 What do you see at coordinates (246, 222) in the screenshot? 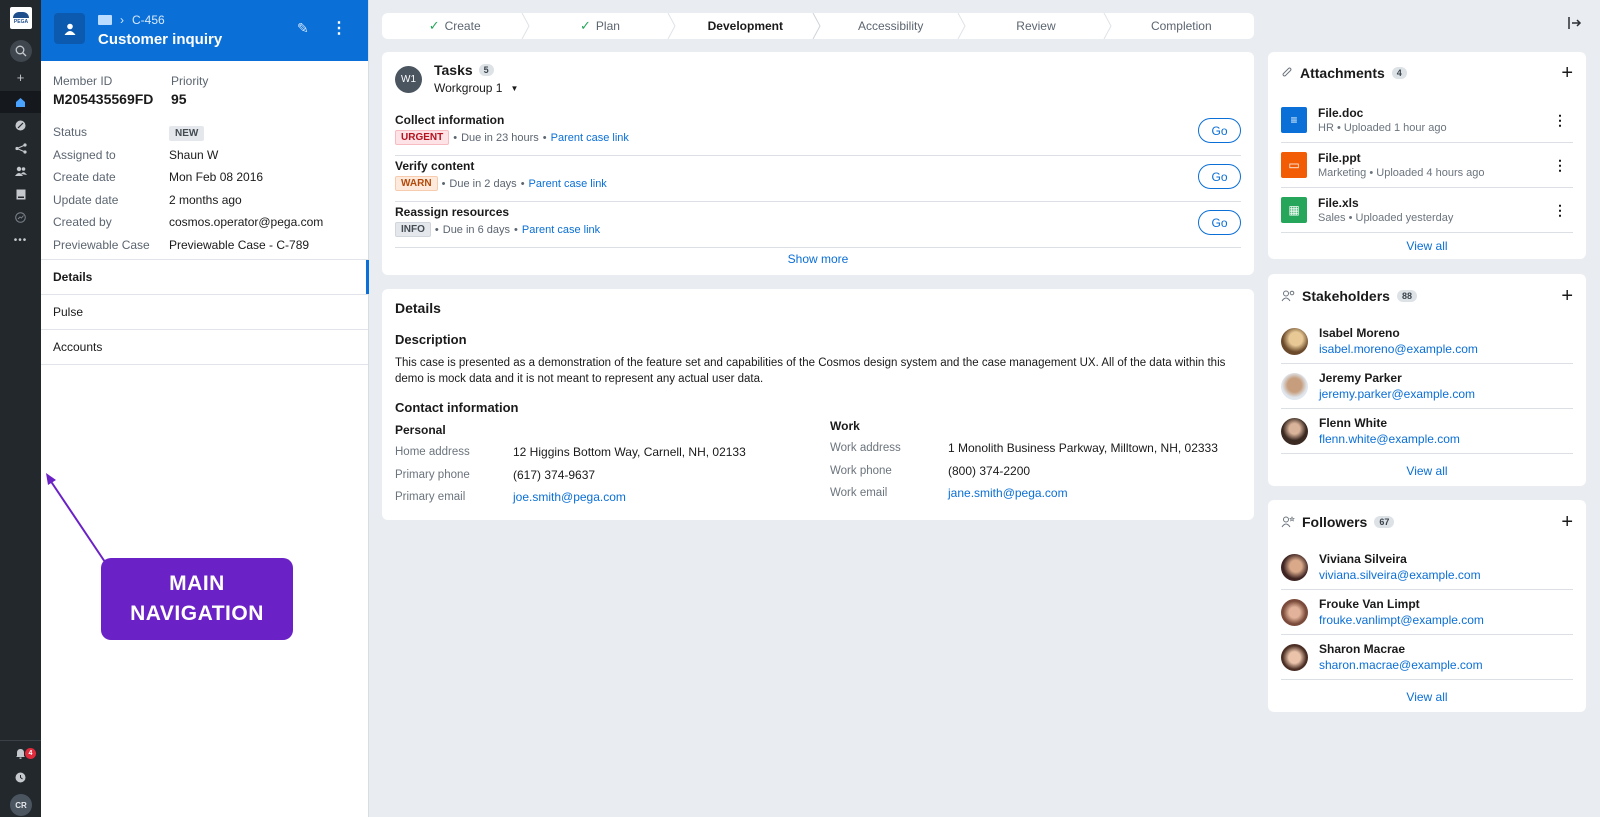
I see `created-by-link: cosmos.operator@pega.com` at bounding box center [246, 222].